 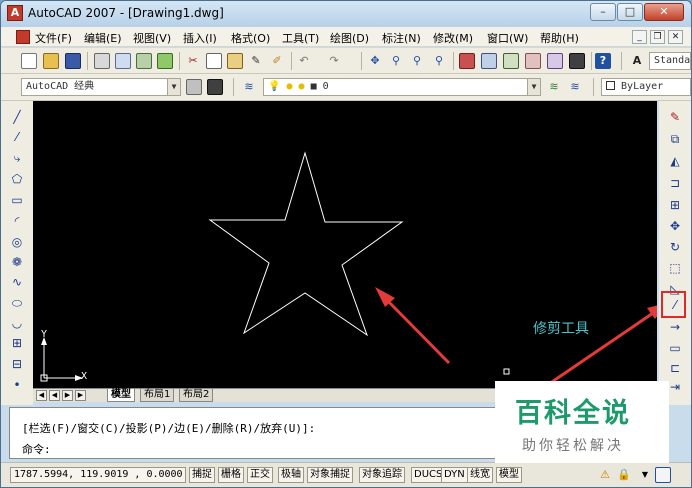 I want to click on move-icon: ✥, so click(x=675, y=226).